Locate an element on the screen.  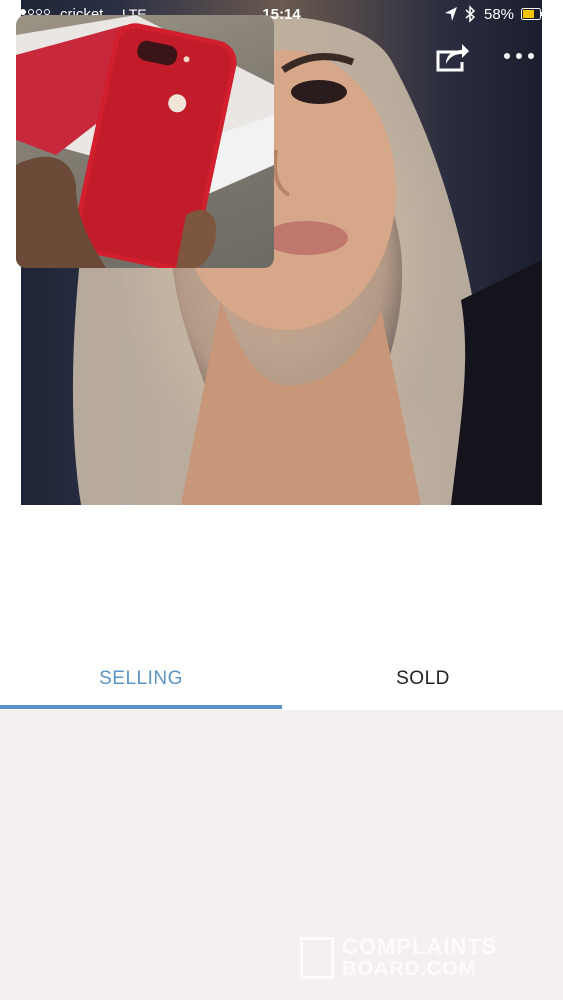
tab-selling: SELLING is located at coordinates (141, 681).